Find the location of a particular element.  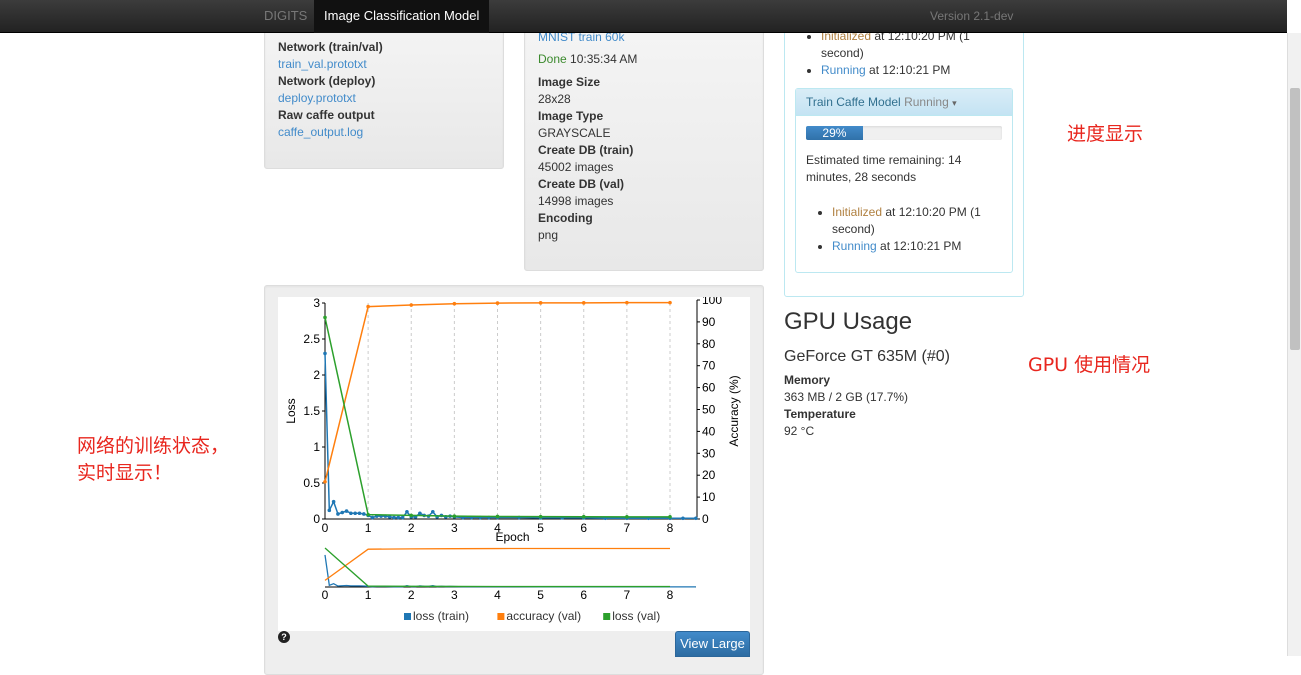

caffe-output-link: caffe_output.log is located at coordinates (320, 132).